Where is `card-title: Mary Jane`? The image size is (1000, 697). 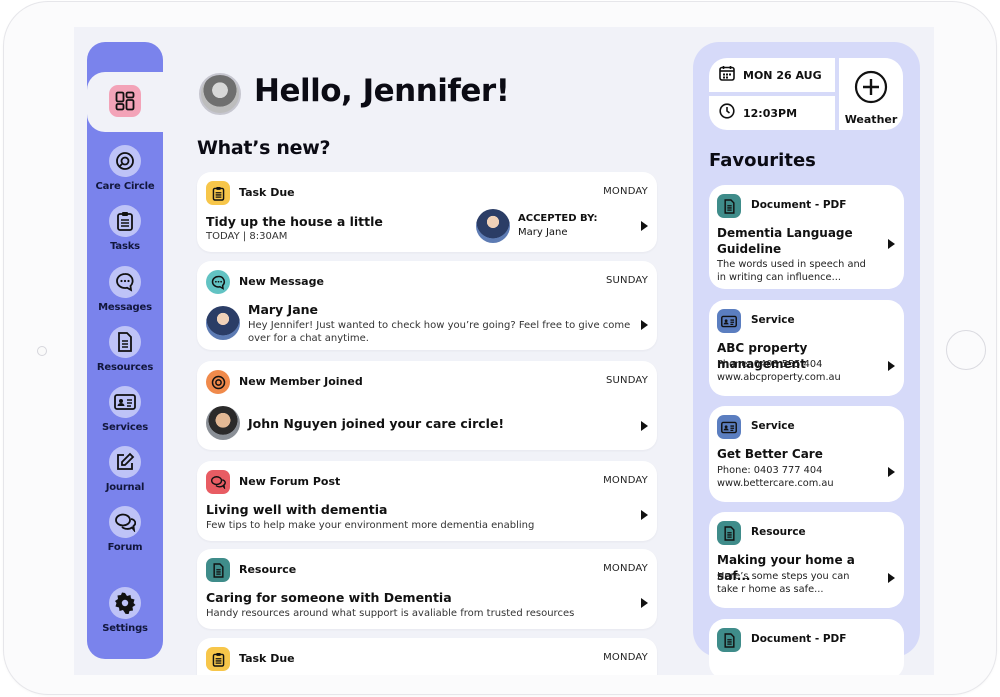
card-title: Mary Jane is located at coordinates (283, 309).